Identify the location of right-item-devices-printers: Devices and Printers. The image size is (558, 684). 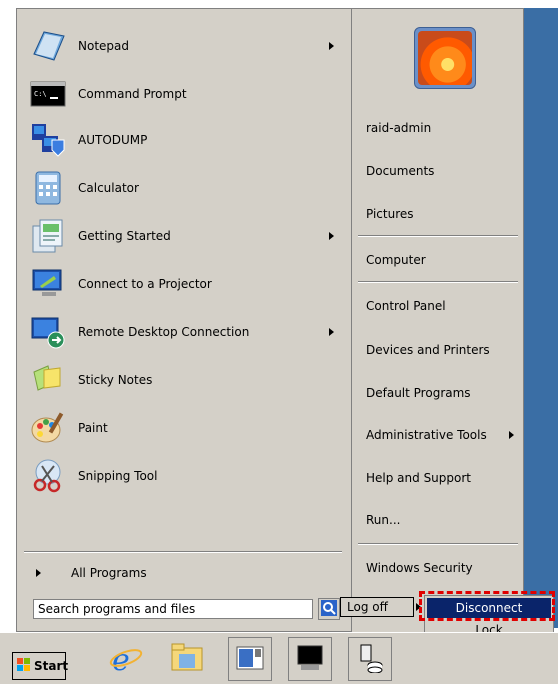
(444, 350).